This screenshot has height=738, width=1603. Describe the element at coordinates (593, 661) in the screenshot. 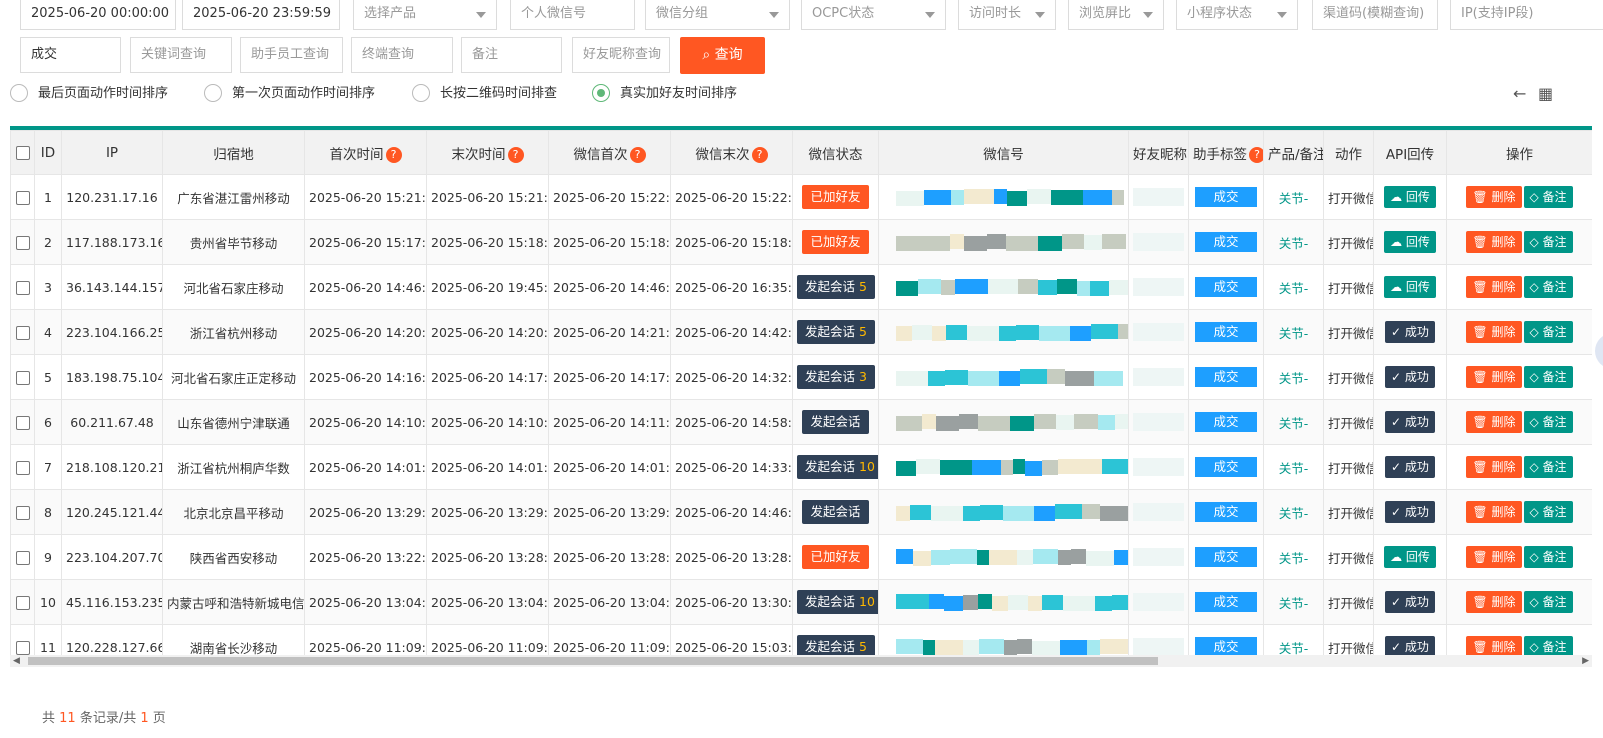

I see `scrollbar-thumb` at that location.